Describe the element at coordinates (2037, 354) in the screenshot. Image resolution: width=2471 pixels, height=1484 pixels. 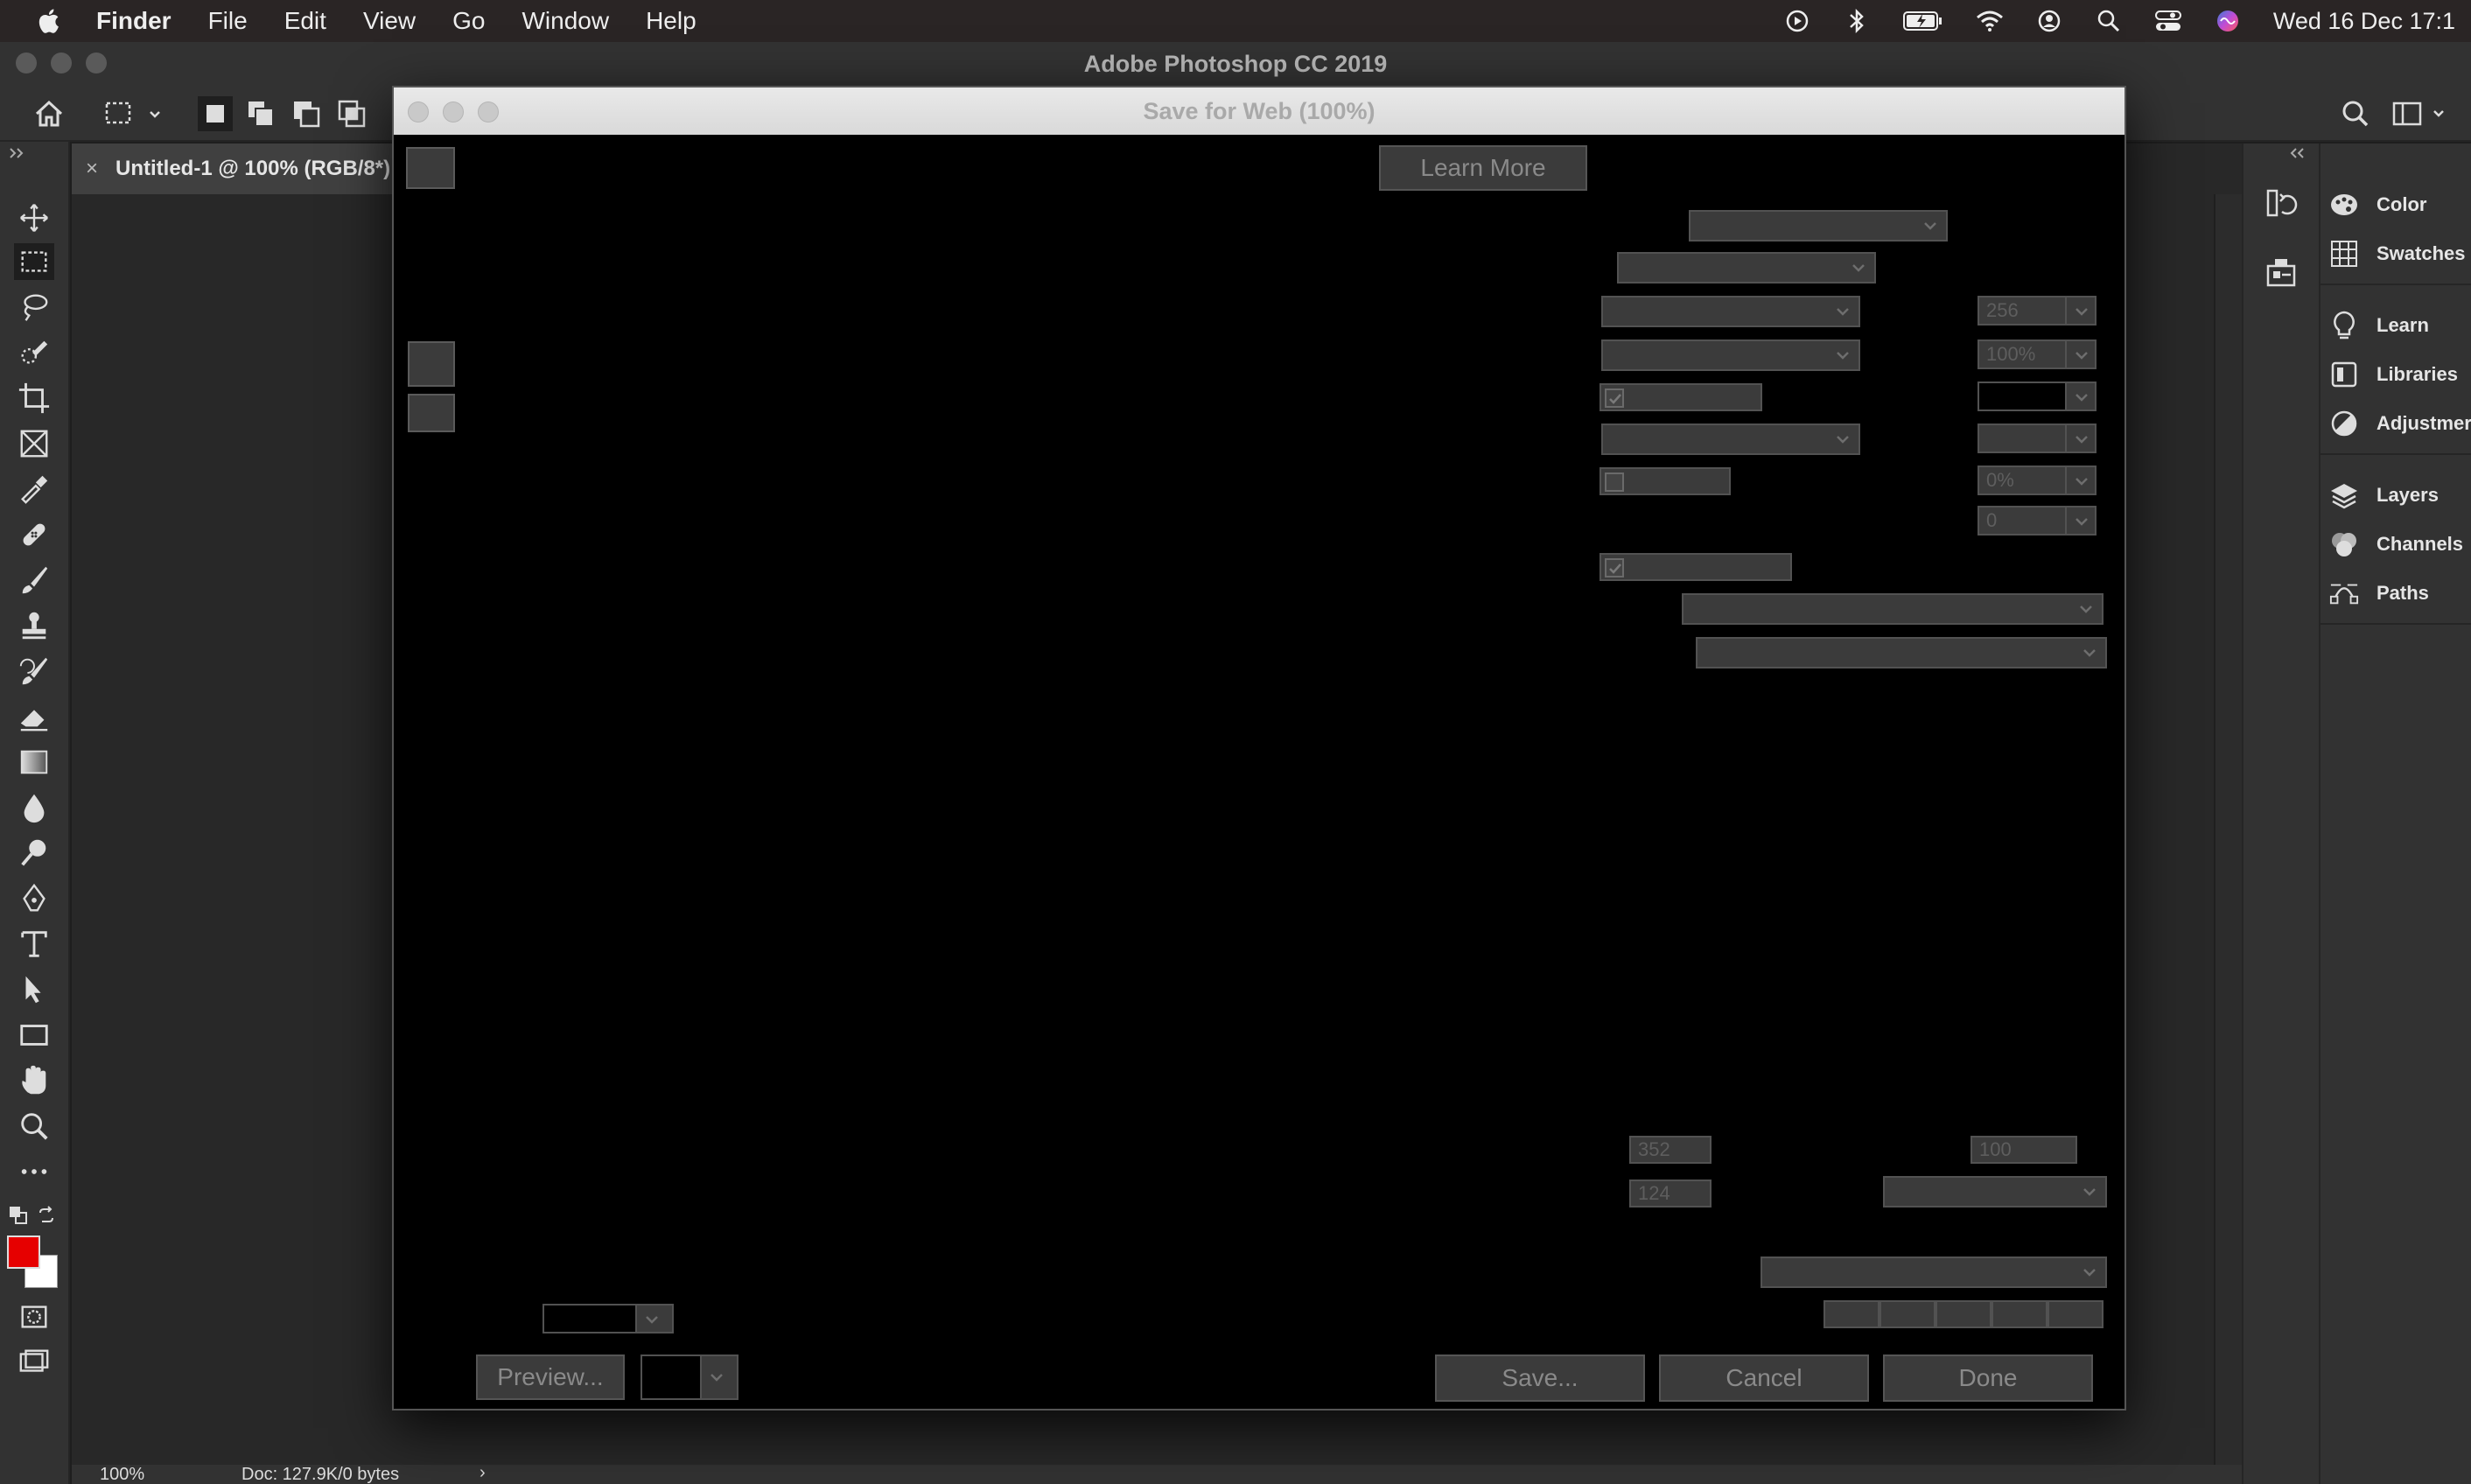
I see `dither-combo: 100%` at that location.